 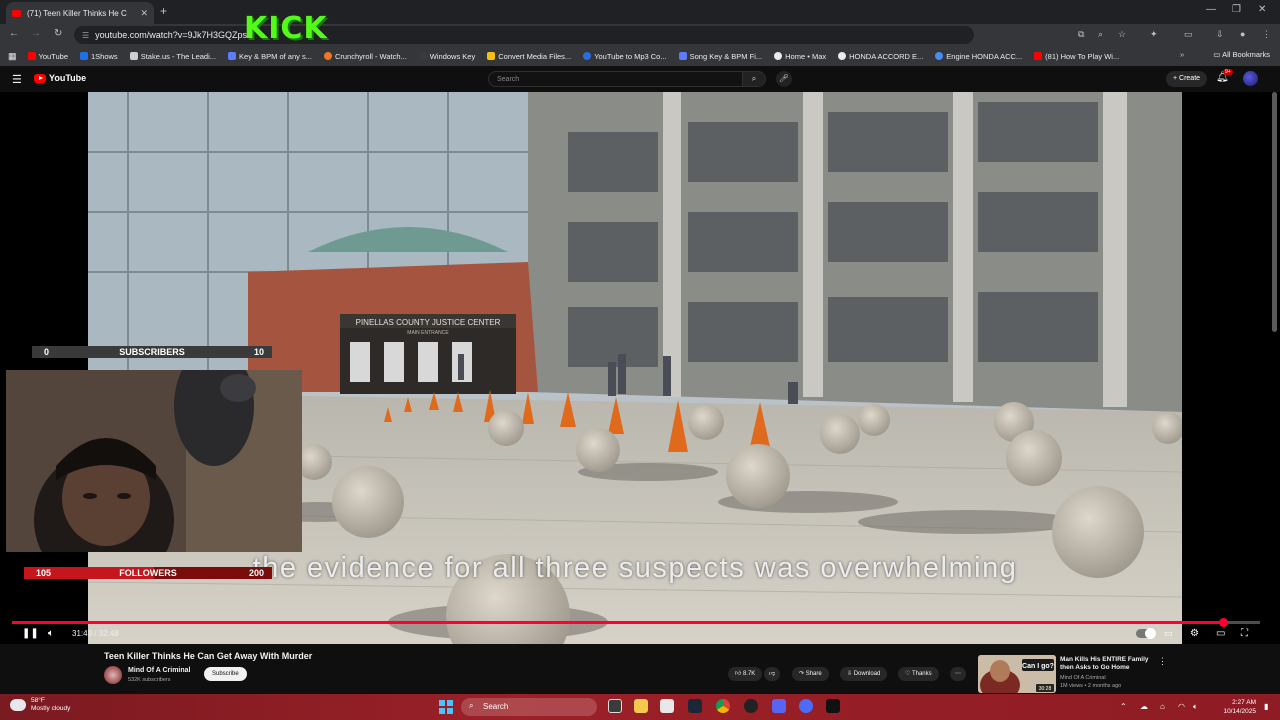 I want to click on tray-overflow-icon: ⌃, so click(x=1123, y=706).